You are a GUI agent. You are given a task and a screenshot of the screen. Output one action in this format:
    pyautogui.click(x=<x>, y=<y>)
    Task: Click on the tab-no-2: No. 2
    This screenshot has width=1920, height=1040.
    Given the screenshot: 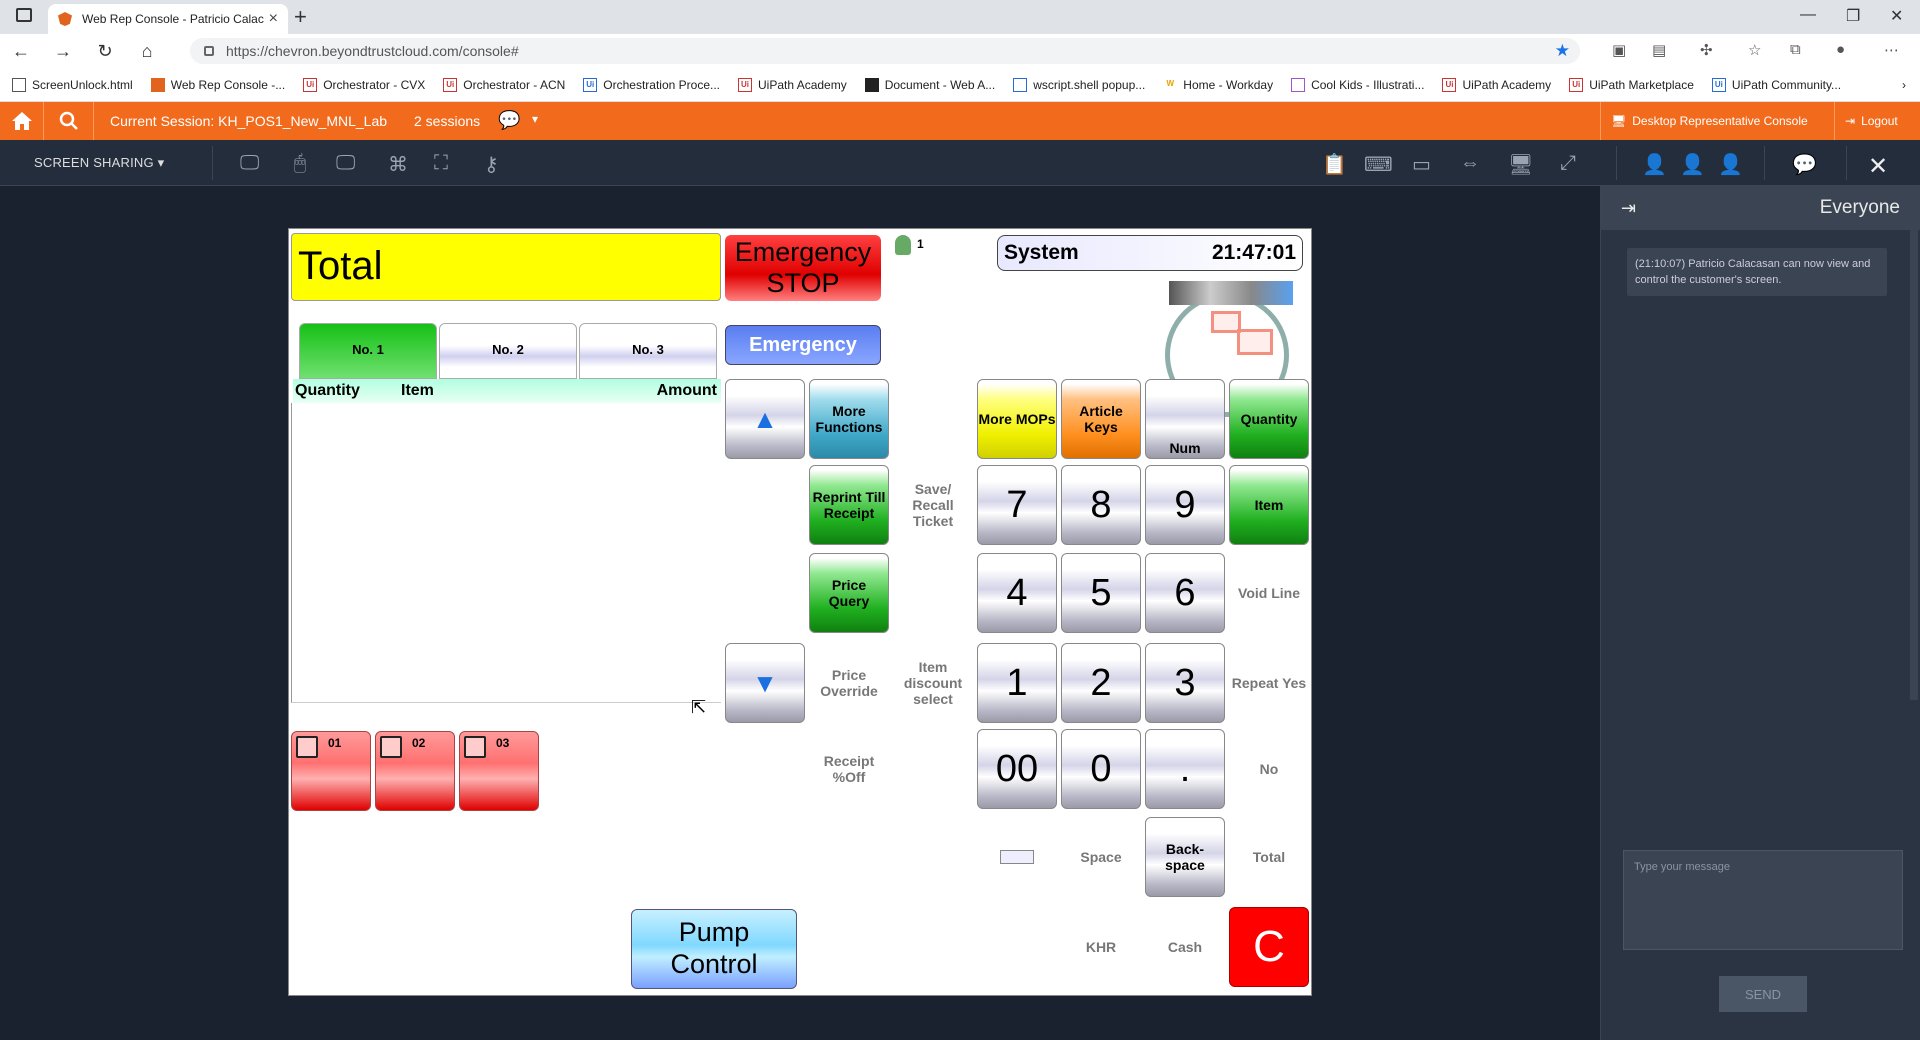 What is the action you would take?
    pyautogui.click(x=508, y=351)
    